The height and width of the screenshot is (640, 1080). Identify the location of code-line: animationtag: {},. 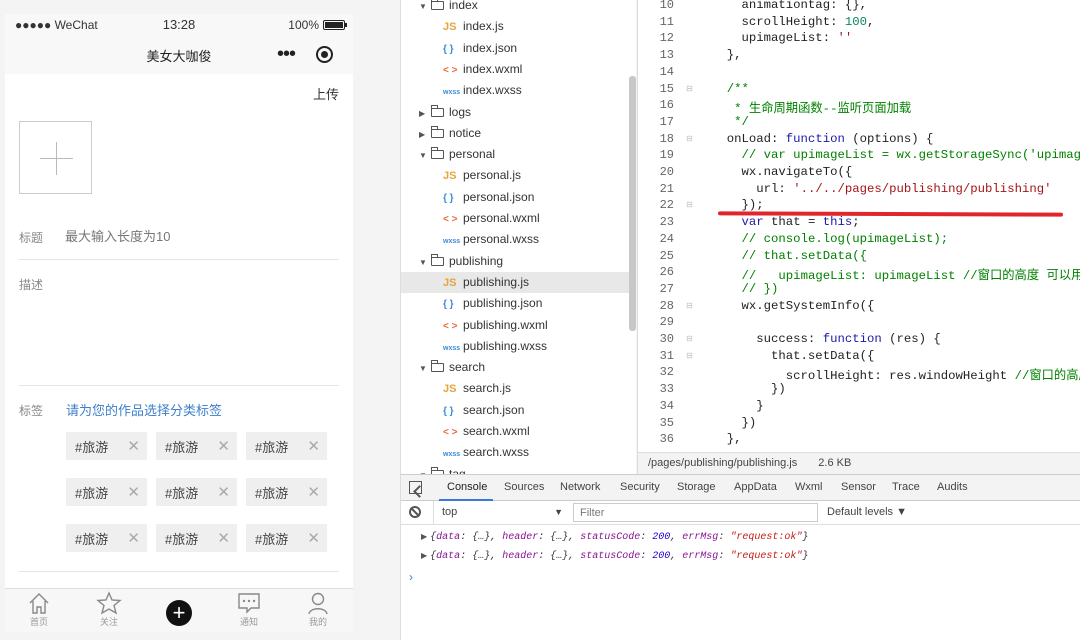
(789, 6).